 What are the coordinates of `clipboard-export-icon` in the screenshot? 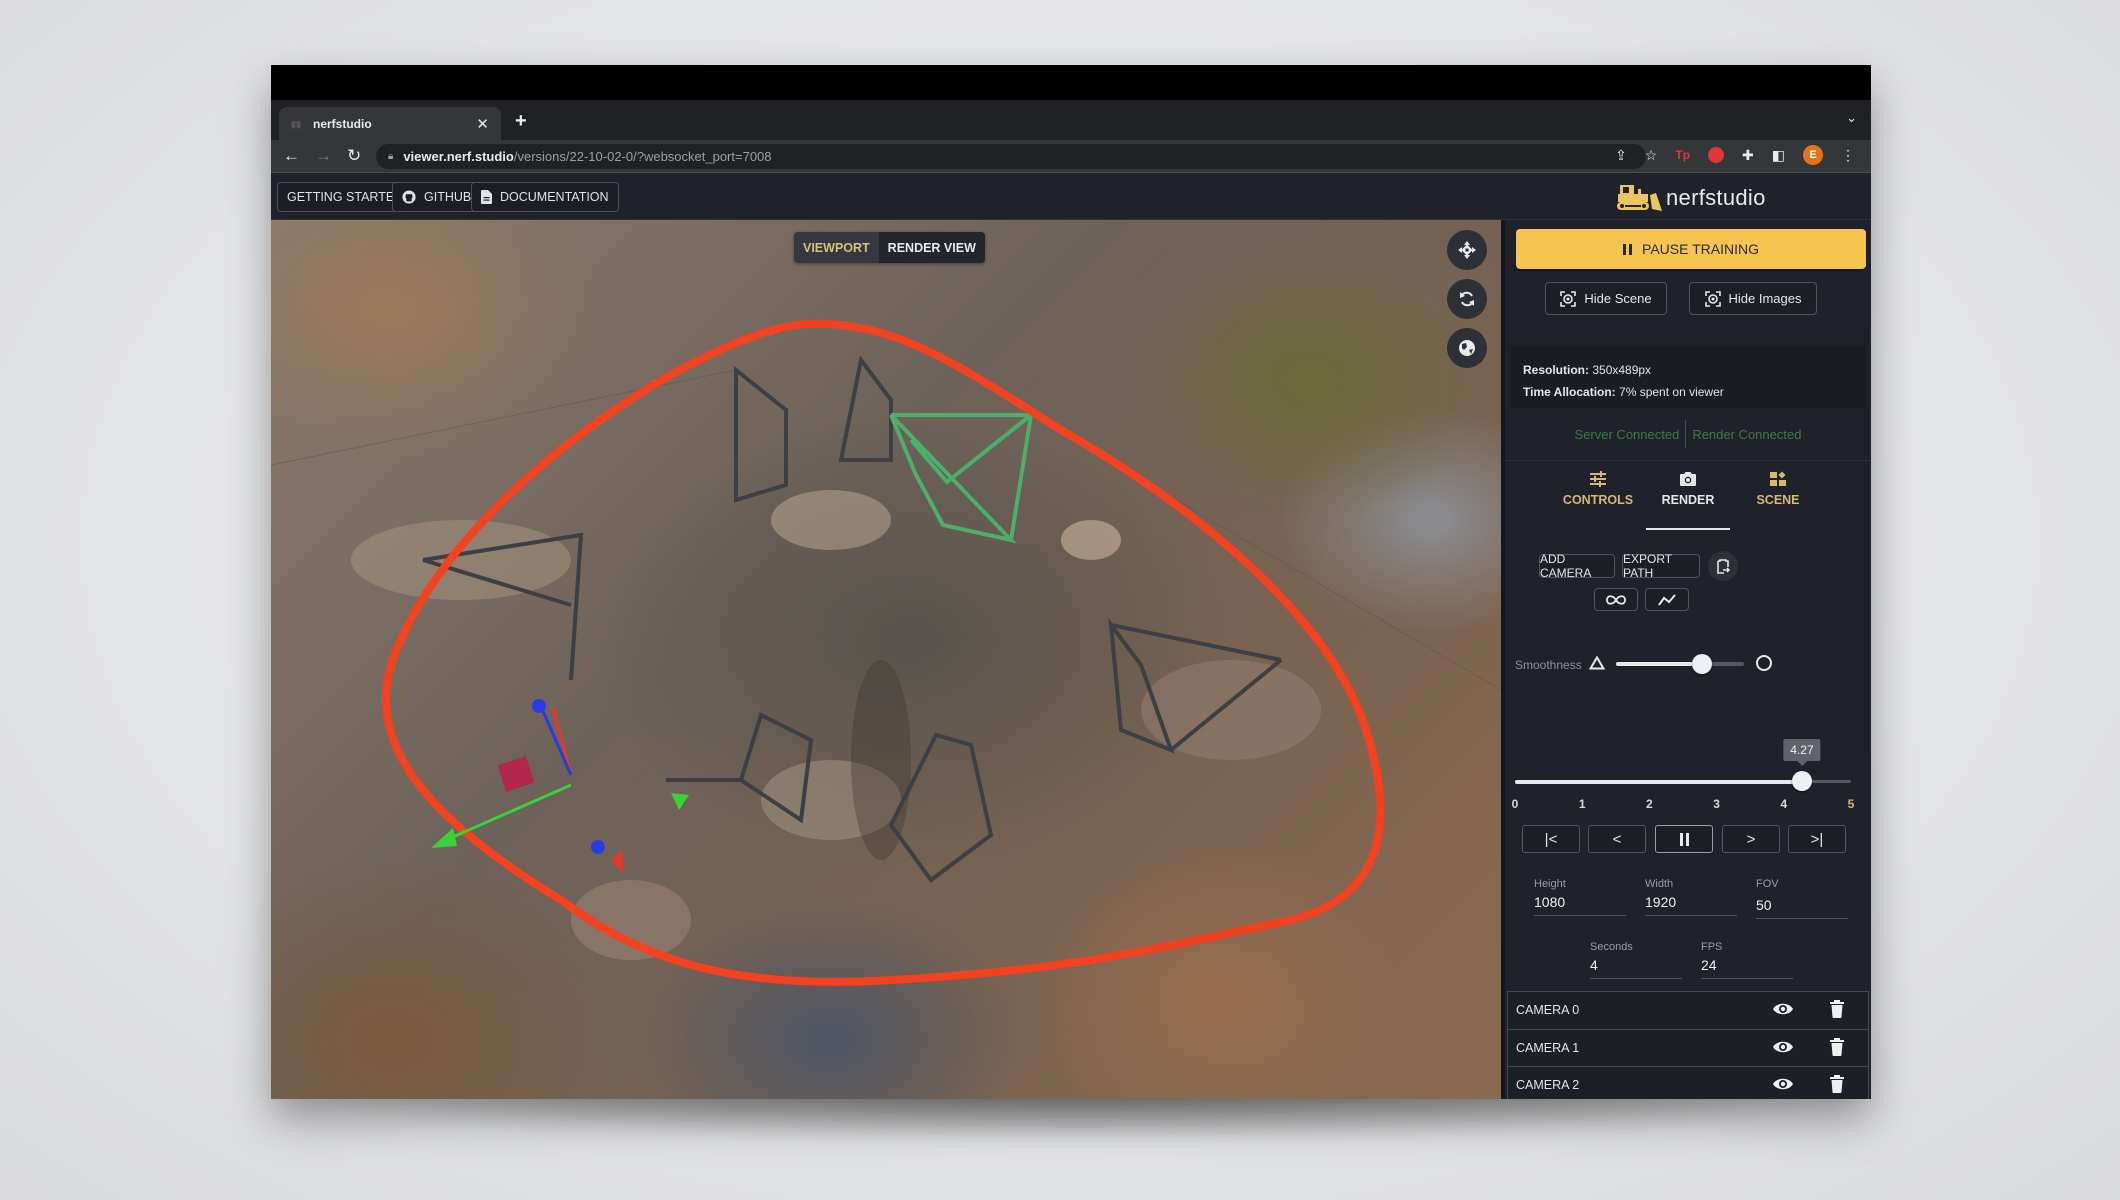 It's located at (1723, 566).